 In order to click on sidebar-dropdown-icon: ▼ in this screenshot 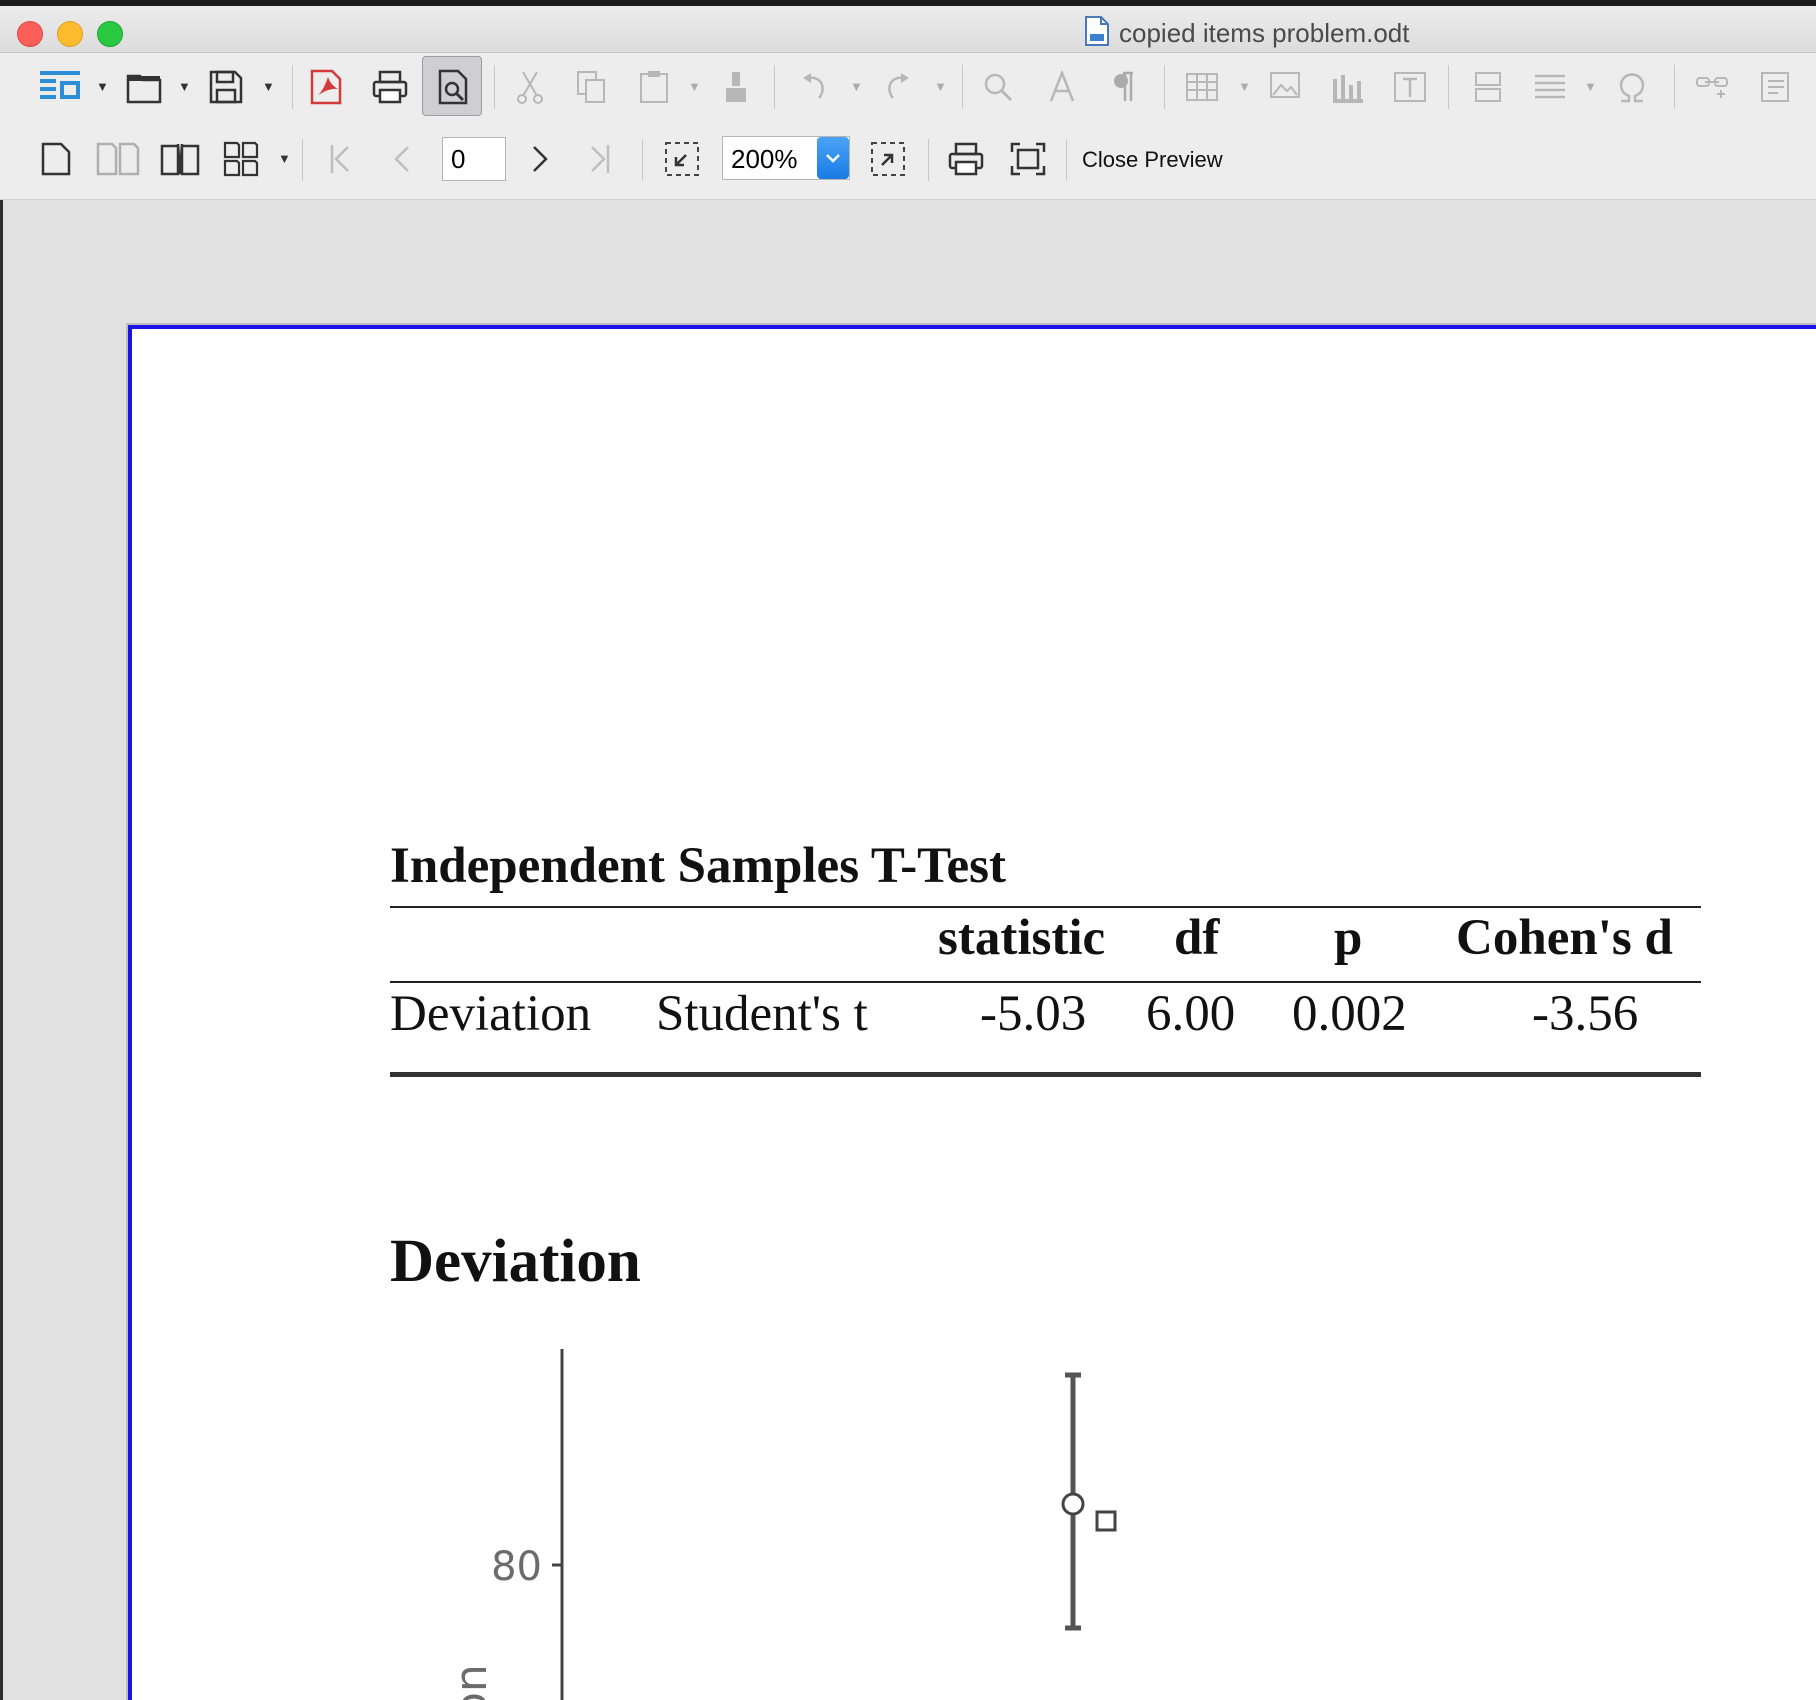, I will do `click(102, 86)`.